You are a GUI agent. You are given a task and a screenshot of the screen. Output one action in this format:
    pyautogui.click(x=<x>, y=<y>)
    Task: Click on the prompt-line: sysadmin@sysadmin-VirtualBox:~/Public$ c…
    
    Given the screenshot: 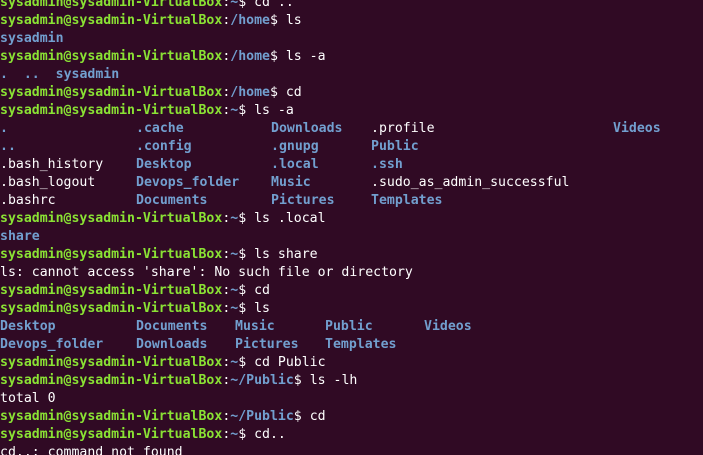 What is the action you would take?
    pyautogui.click(x=163, y=416)
    